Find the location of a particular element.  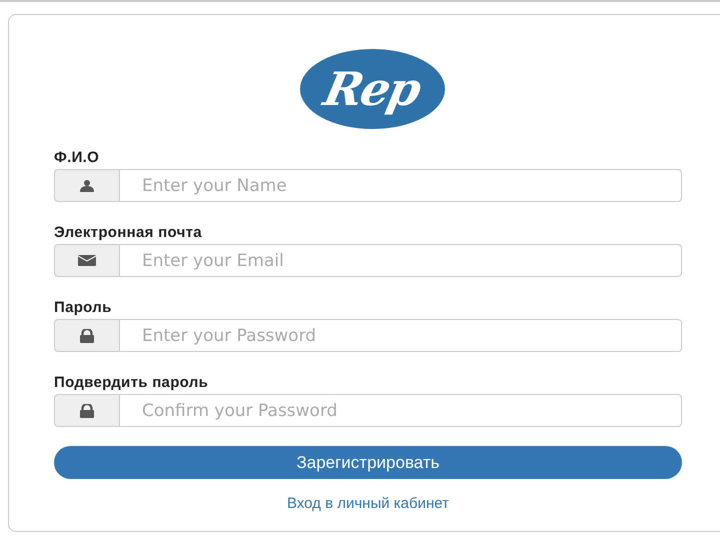

user-icon is located at coordinates (87, 186).